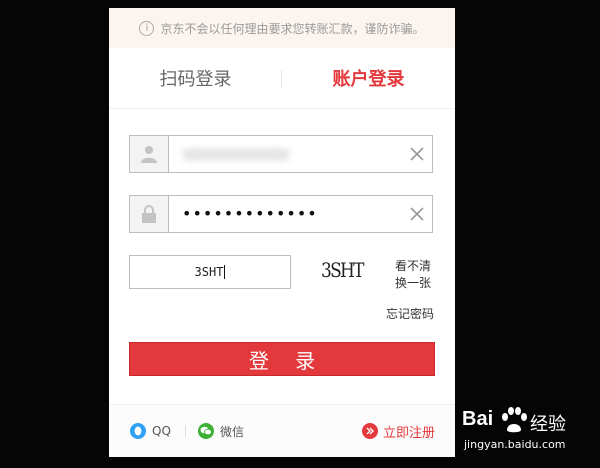  I want to click on watermark-brand: Bai, so click(478, 419).